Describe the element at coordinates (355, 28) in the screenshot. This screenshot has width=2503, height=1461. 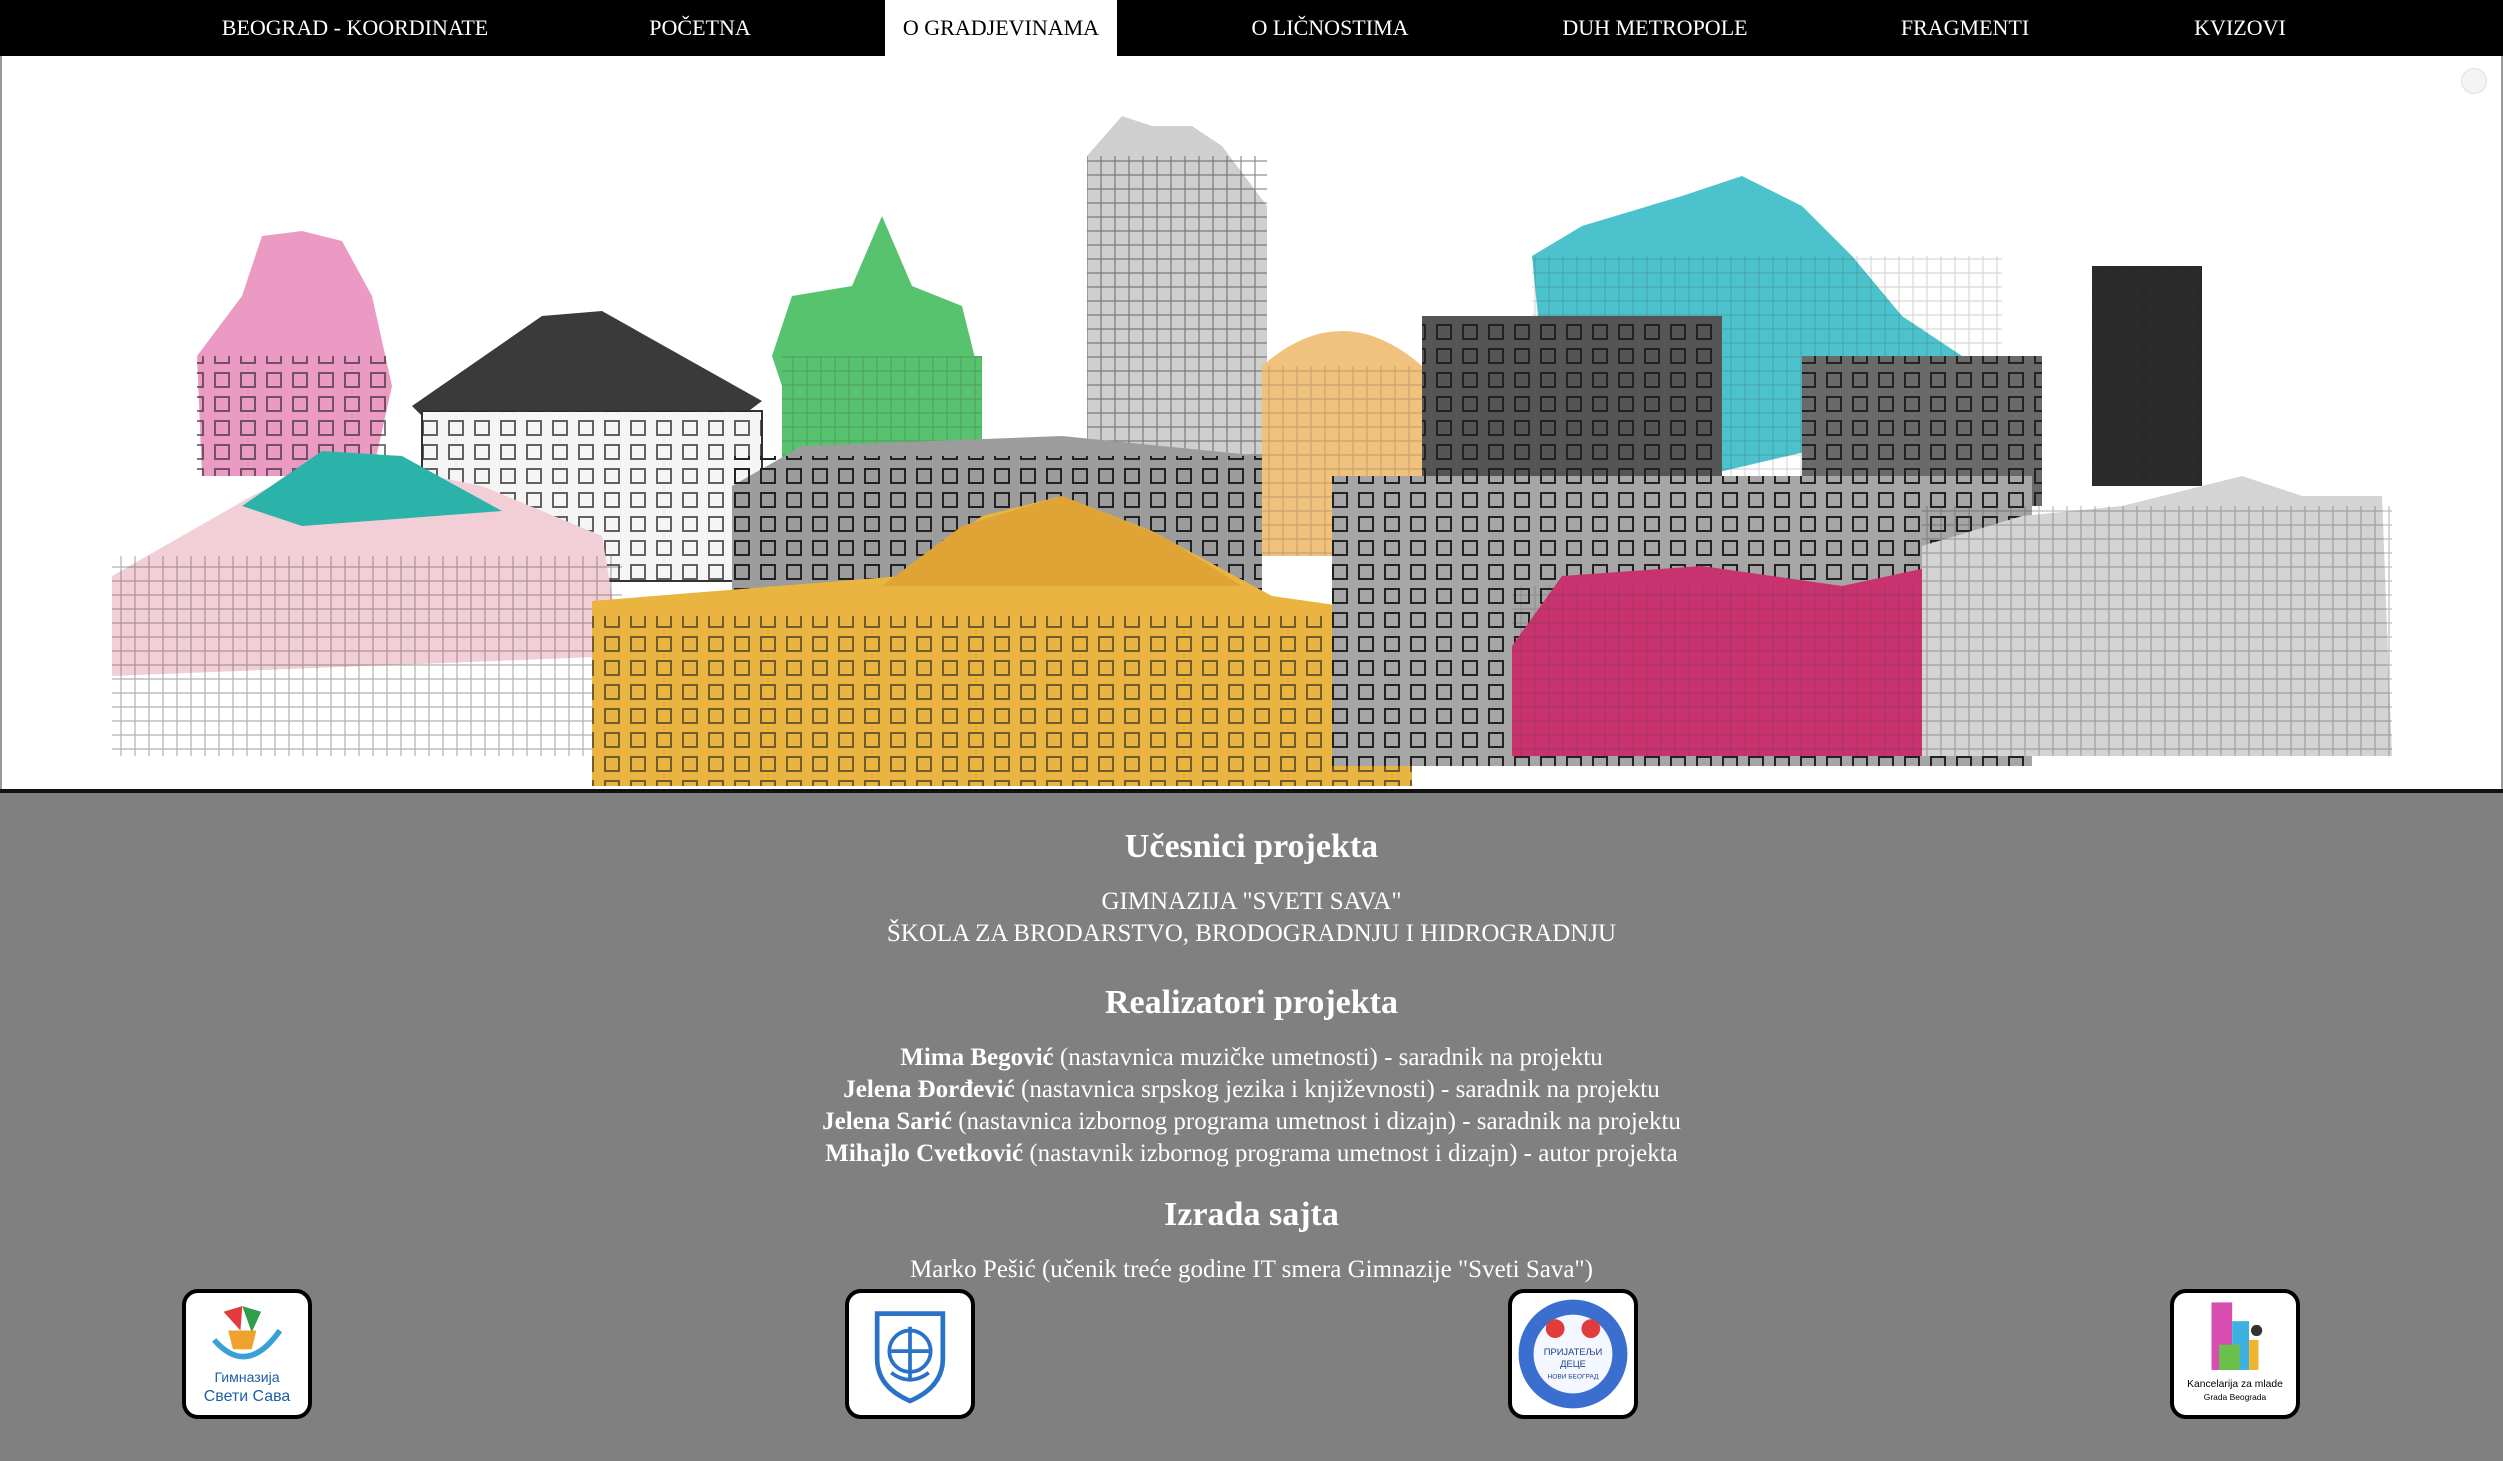
I see `nav-beograd-koordinate: BEOGRAD - KOORDINATE` at that location.